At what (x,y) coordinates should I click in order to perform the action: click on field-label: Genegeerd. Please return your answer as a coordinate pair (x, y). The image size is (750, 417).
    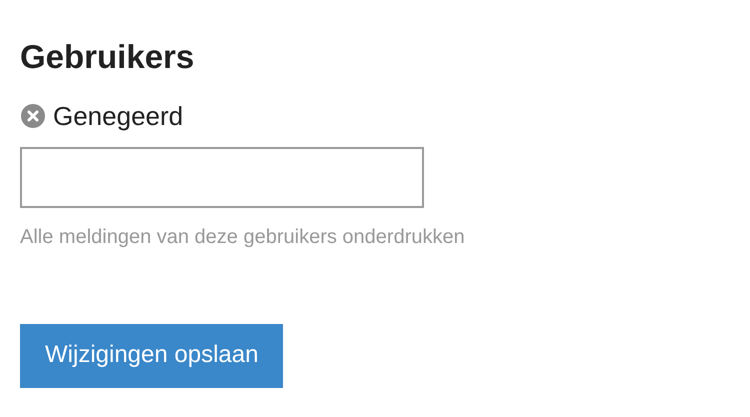
    Looking at the image, I should click on (118, 116).